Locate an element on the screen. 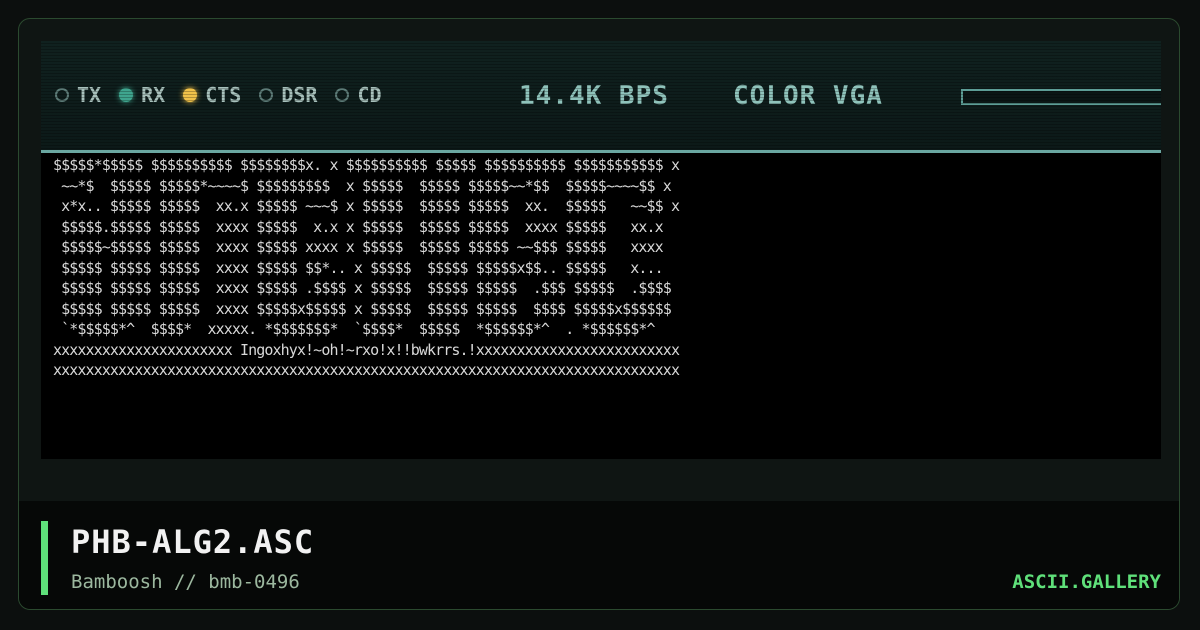 The image size is (1200, 630). indicator-label: CTS is located at coordinates (223, 95).